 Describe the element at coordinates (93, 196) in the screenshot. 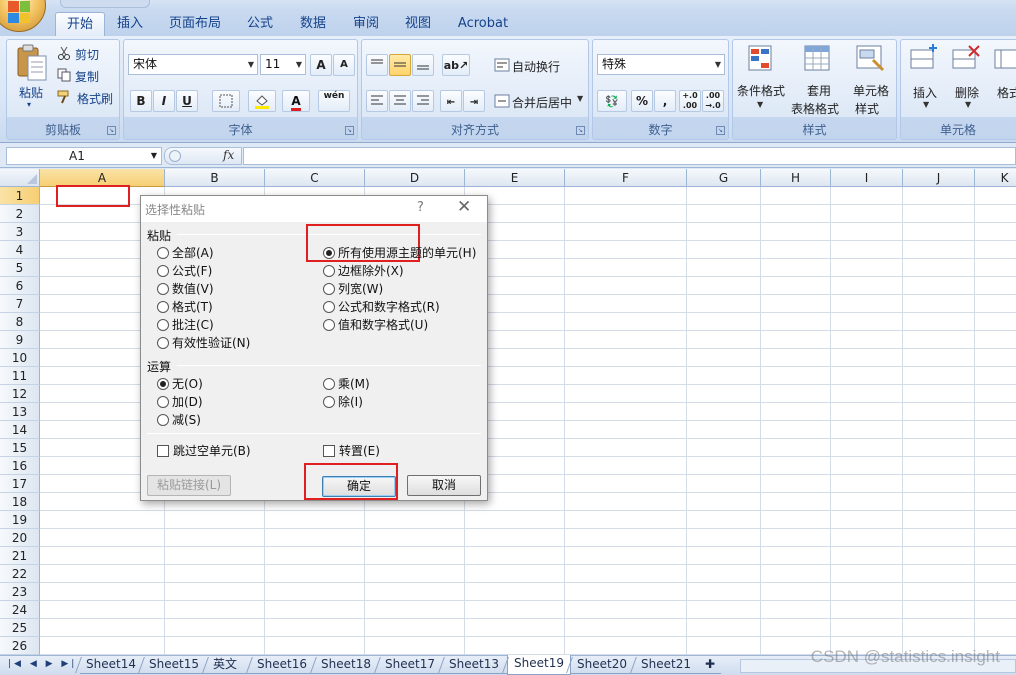

I see `active-cell-highlight` at that location.